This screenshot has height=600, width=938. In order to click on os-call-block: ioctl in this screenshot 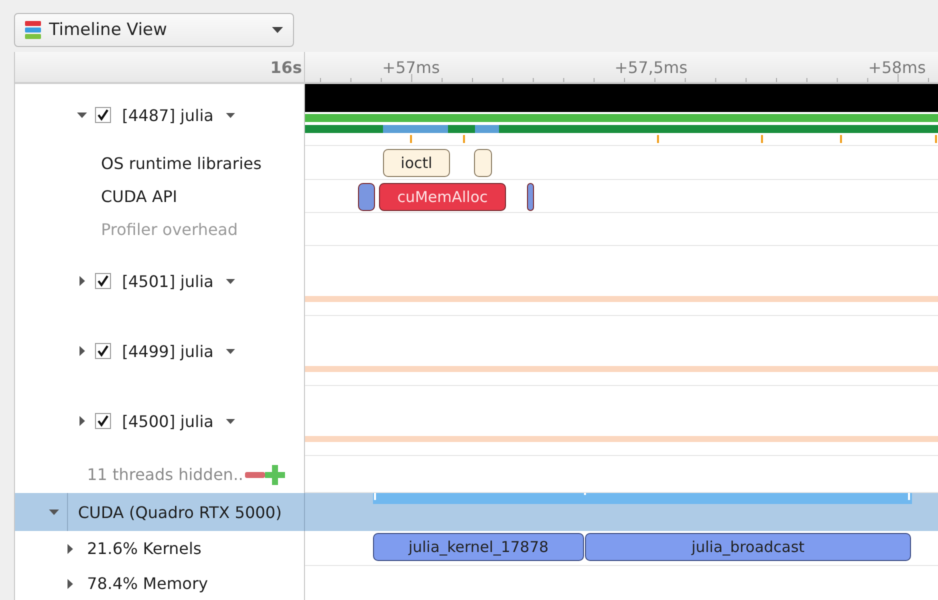, I will do `click(416, 163)`.